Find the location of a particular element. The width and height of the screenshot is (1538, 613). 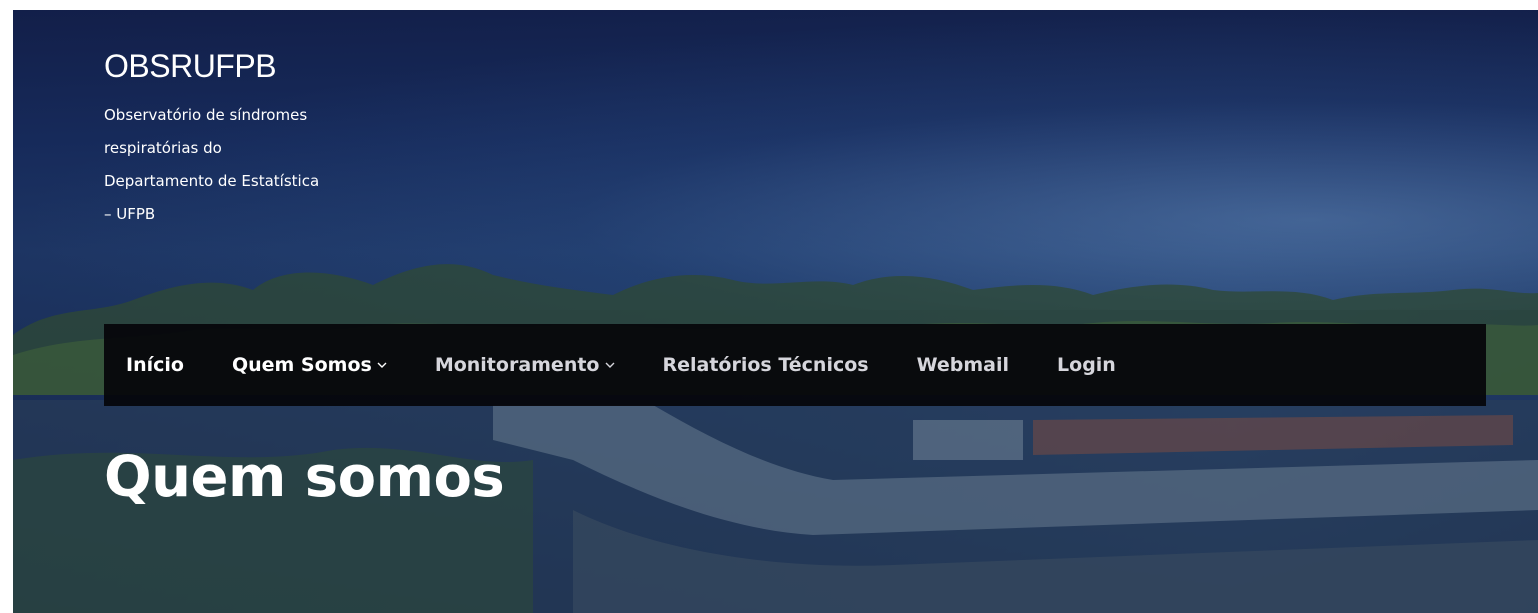

nav-item-label: Monitoramento is located at coordinates (517, 365).